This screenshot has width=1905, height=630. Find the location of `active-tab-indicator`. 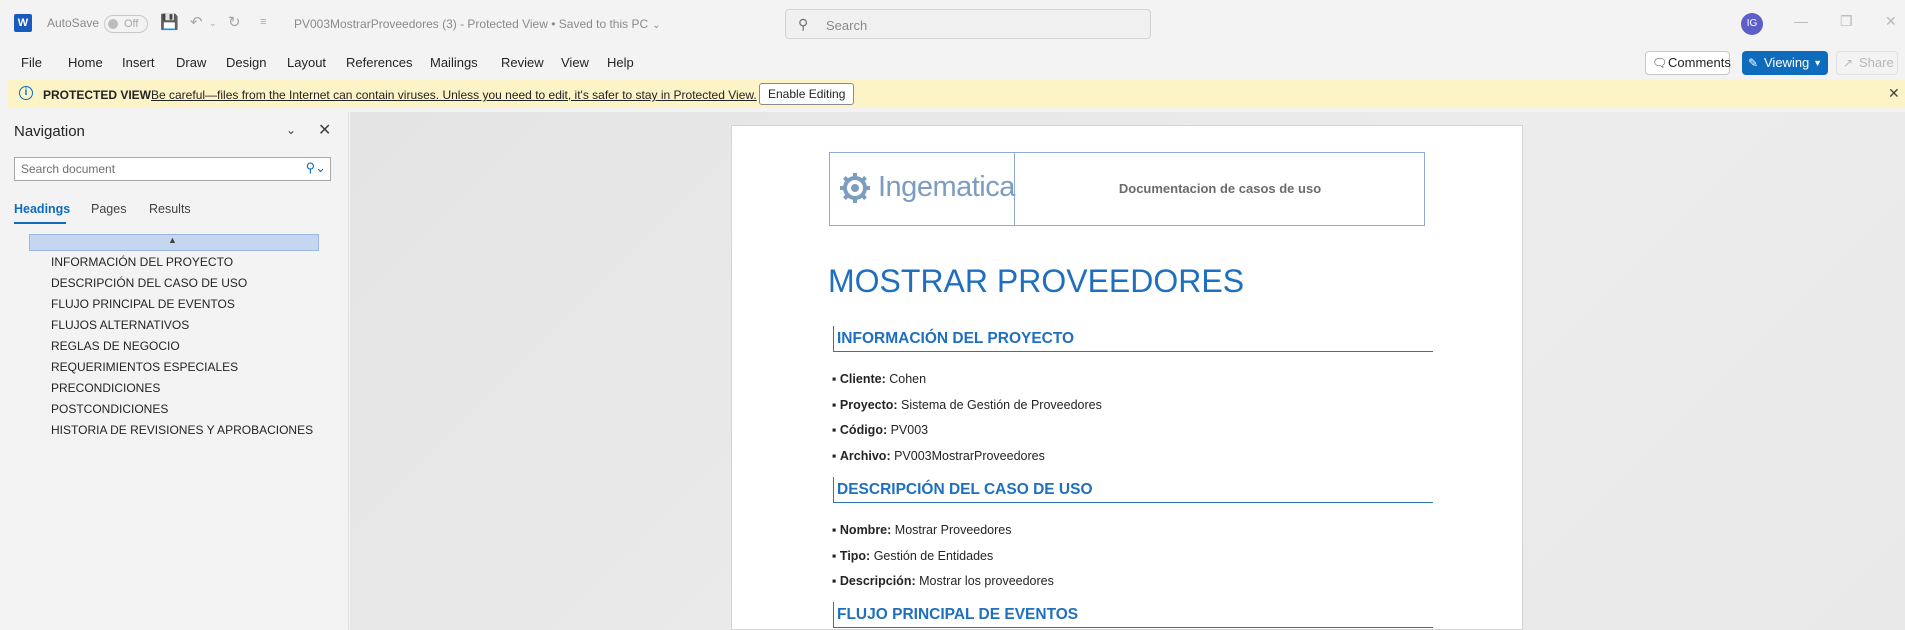

active-tab-indicator is located at coordinates (40, 223).